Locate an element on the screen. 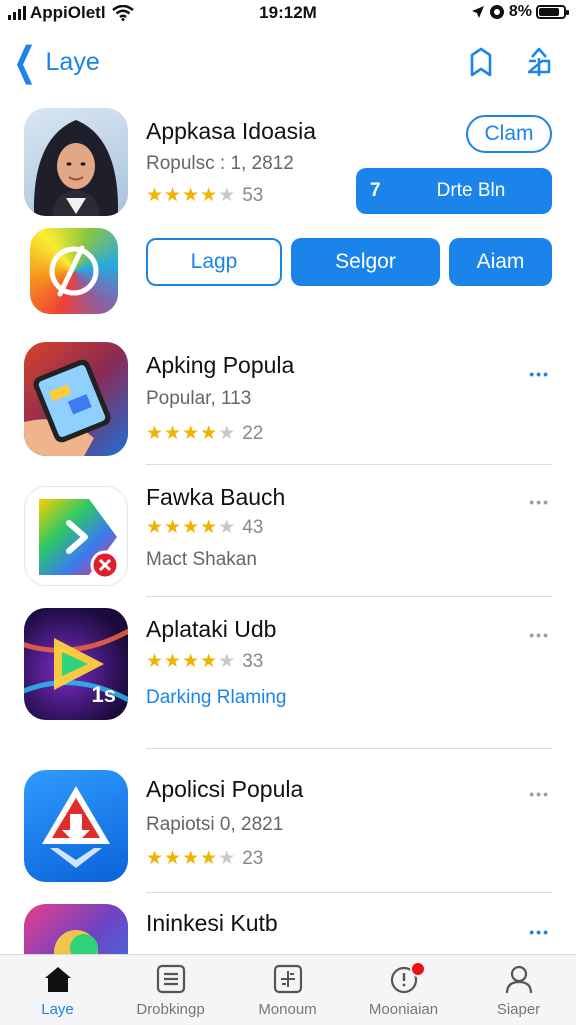 Image resolution: width=576 pixels, height=1025 pixels. selgor-button: Selgor is located at coordinates (365, 262).